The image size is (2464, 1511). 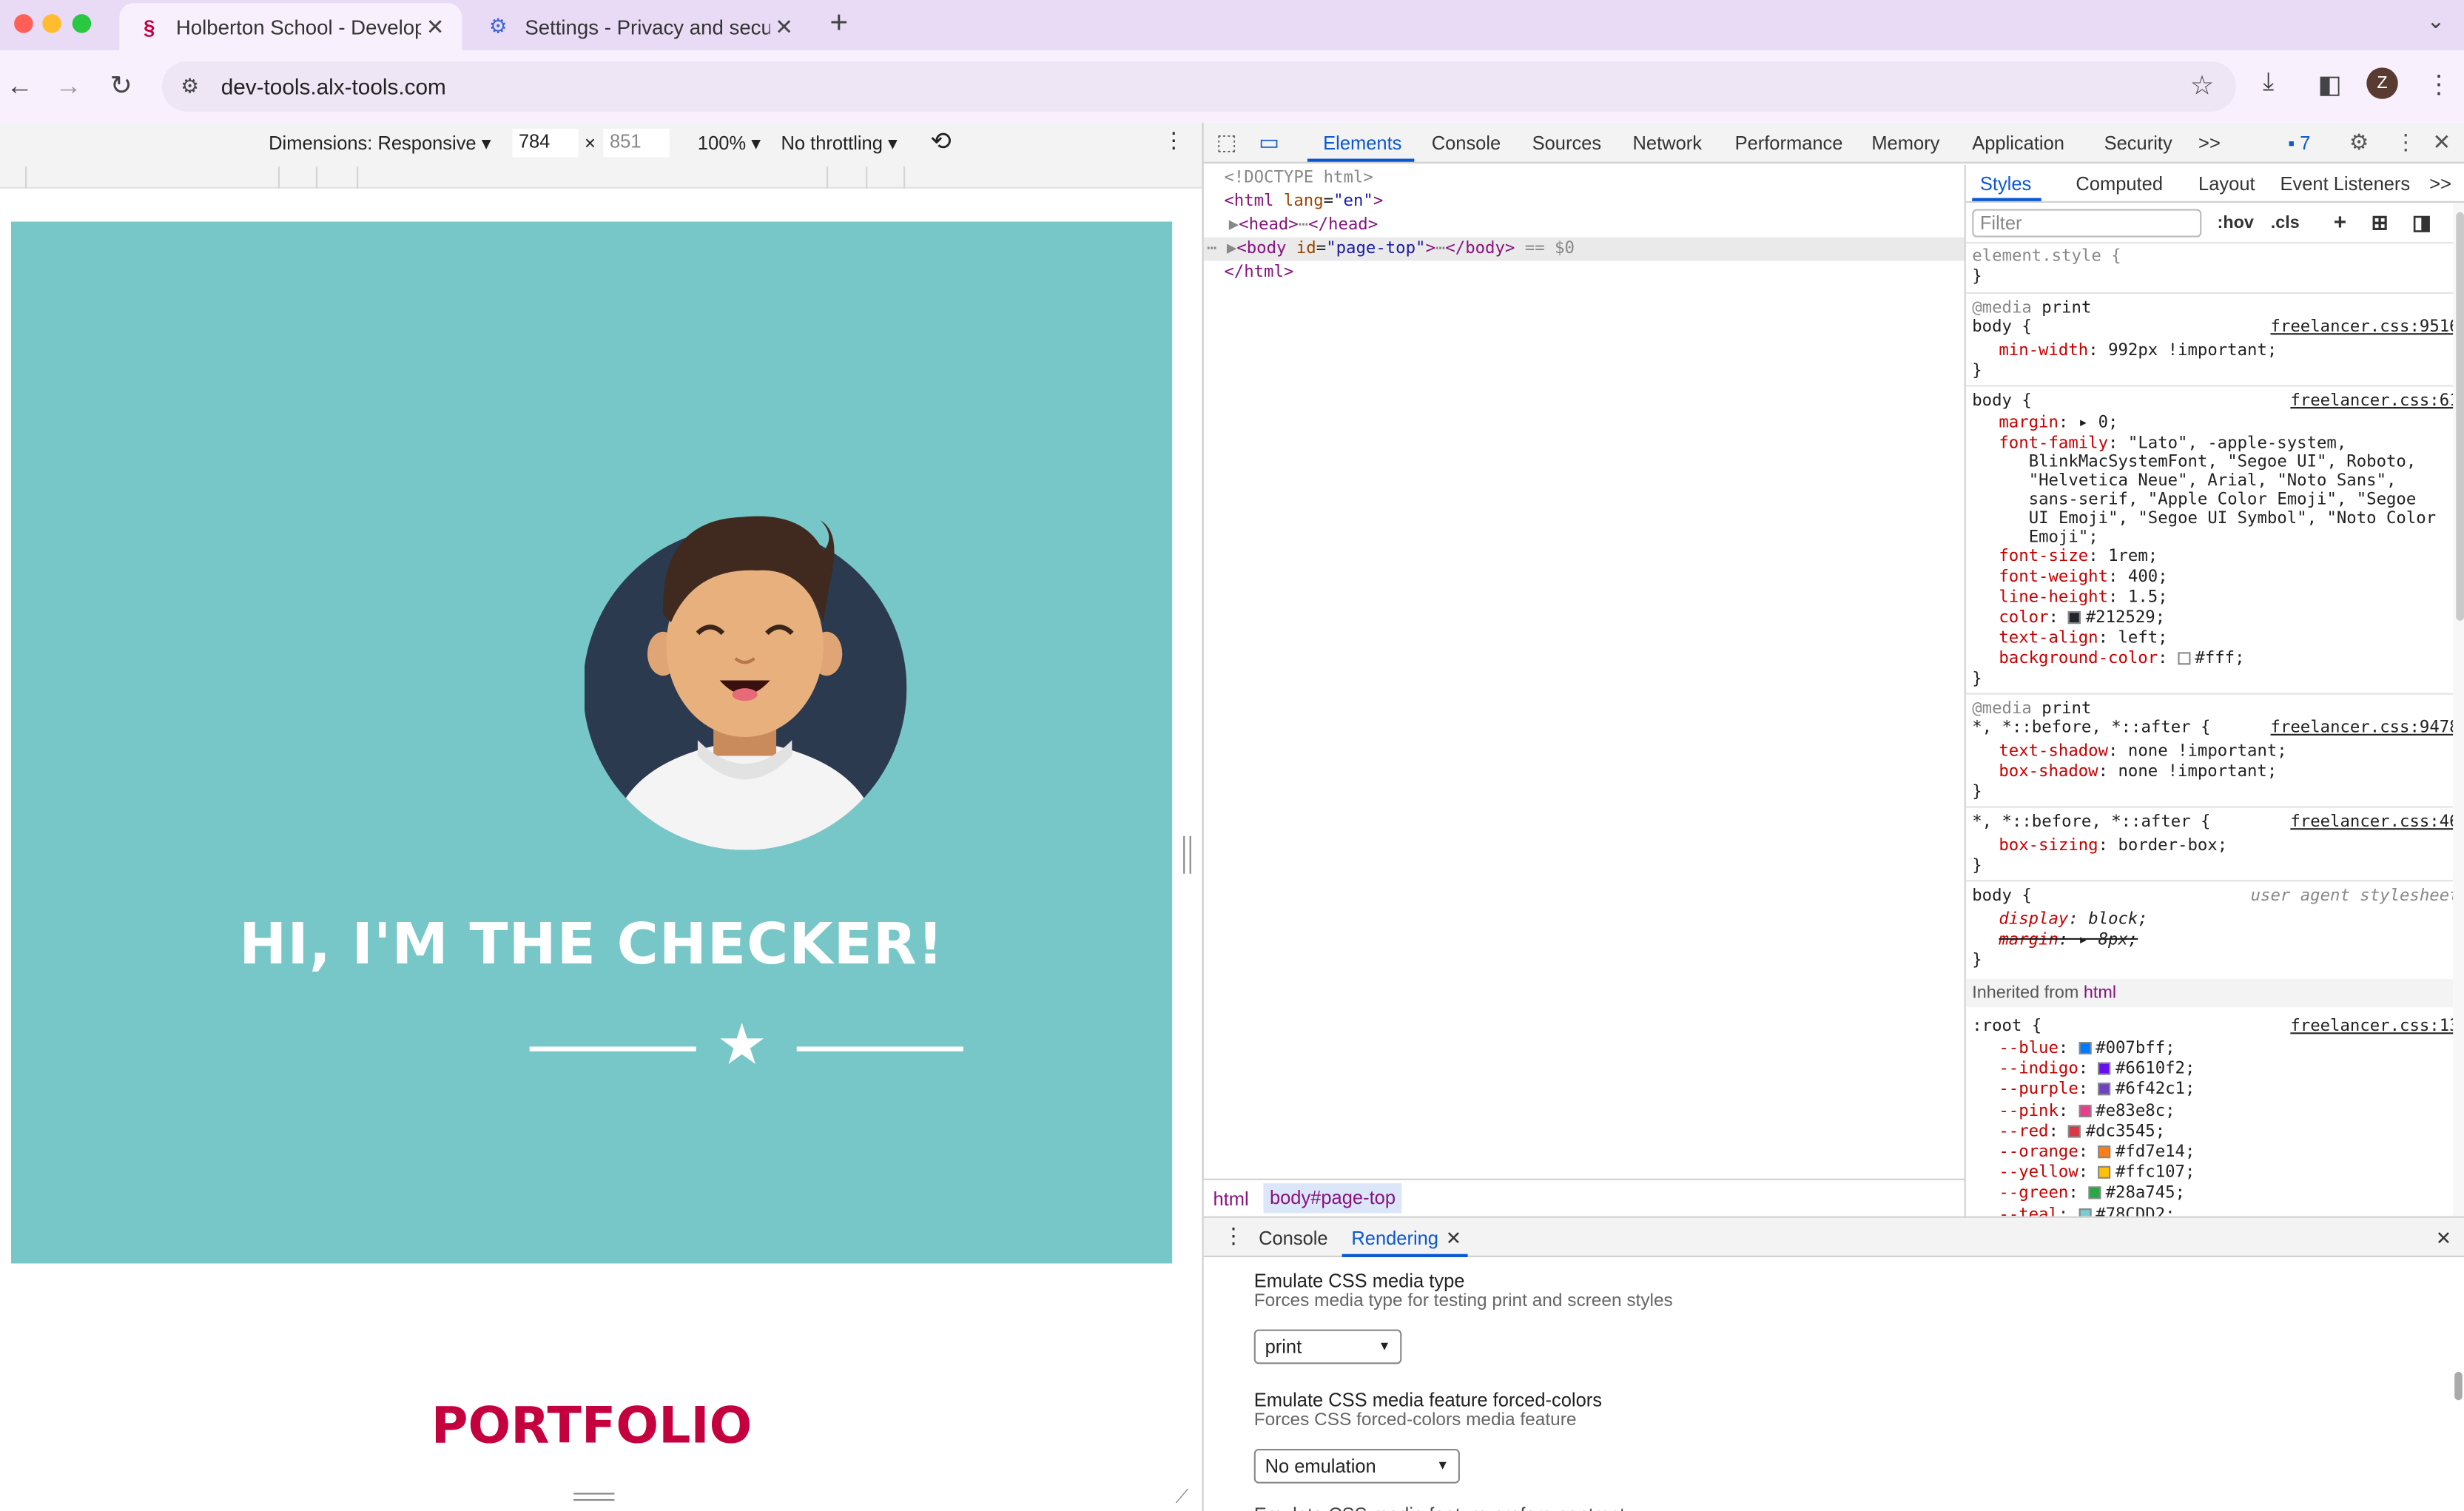 What do you see at coordinates (51, 23) in the screenshot?
I see `minimize-window-button` at bounding box center [51, 23].